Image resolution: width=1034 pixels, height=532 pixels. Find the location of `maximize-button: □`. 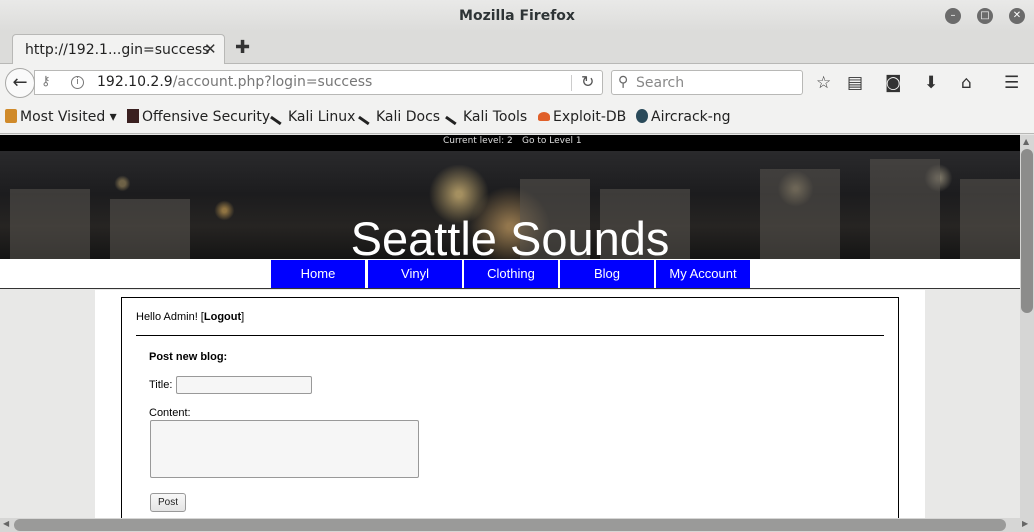

maximize-button: □ is located at coordinates (985, 16).